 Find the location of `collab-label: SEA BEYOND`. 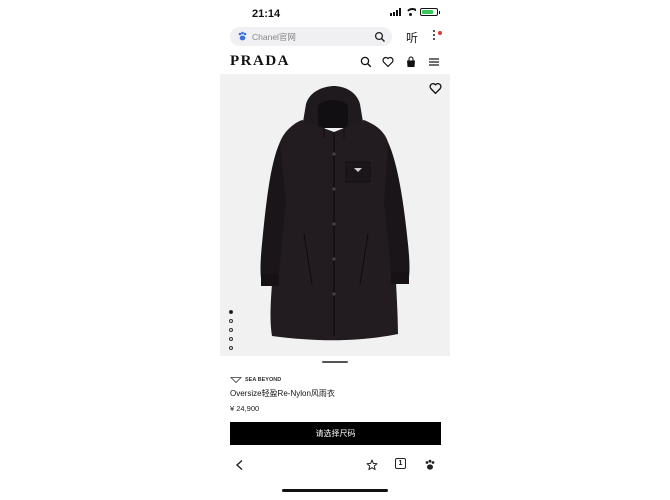

collab-label: SEA BEYOND is located at coordinates (255, 380).